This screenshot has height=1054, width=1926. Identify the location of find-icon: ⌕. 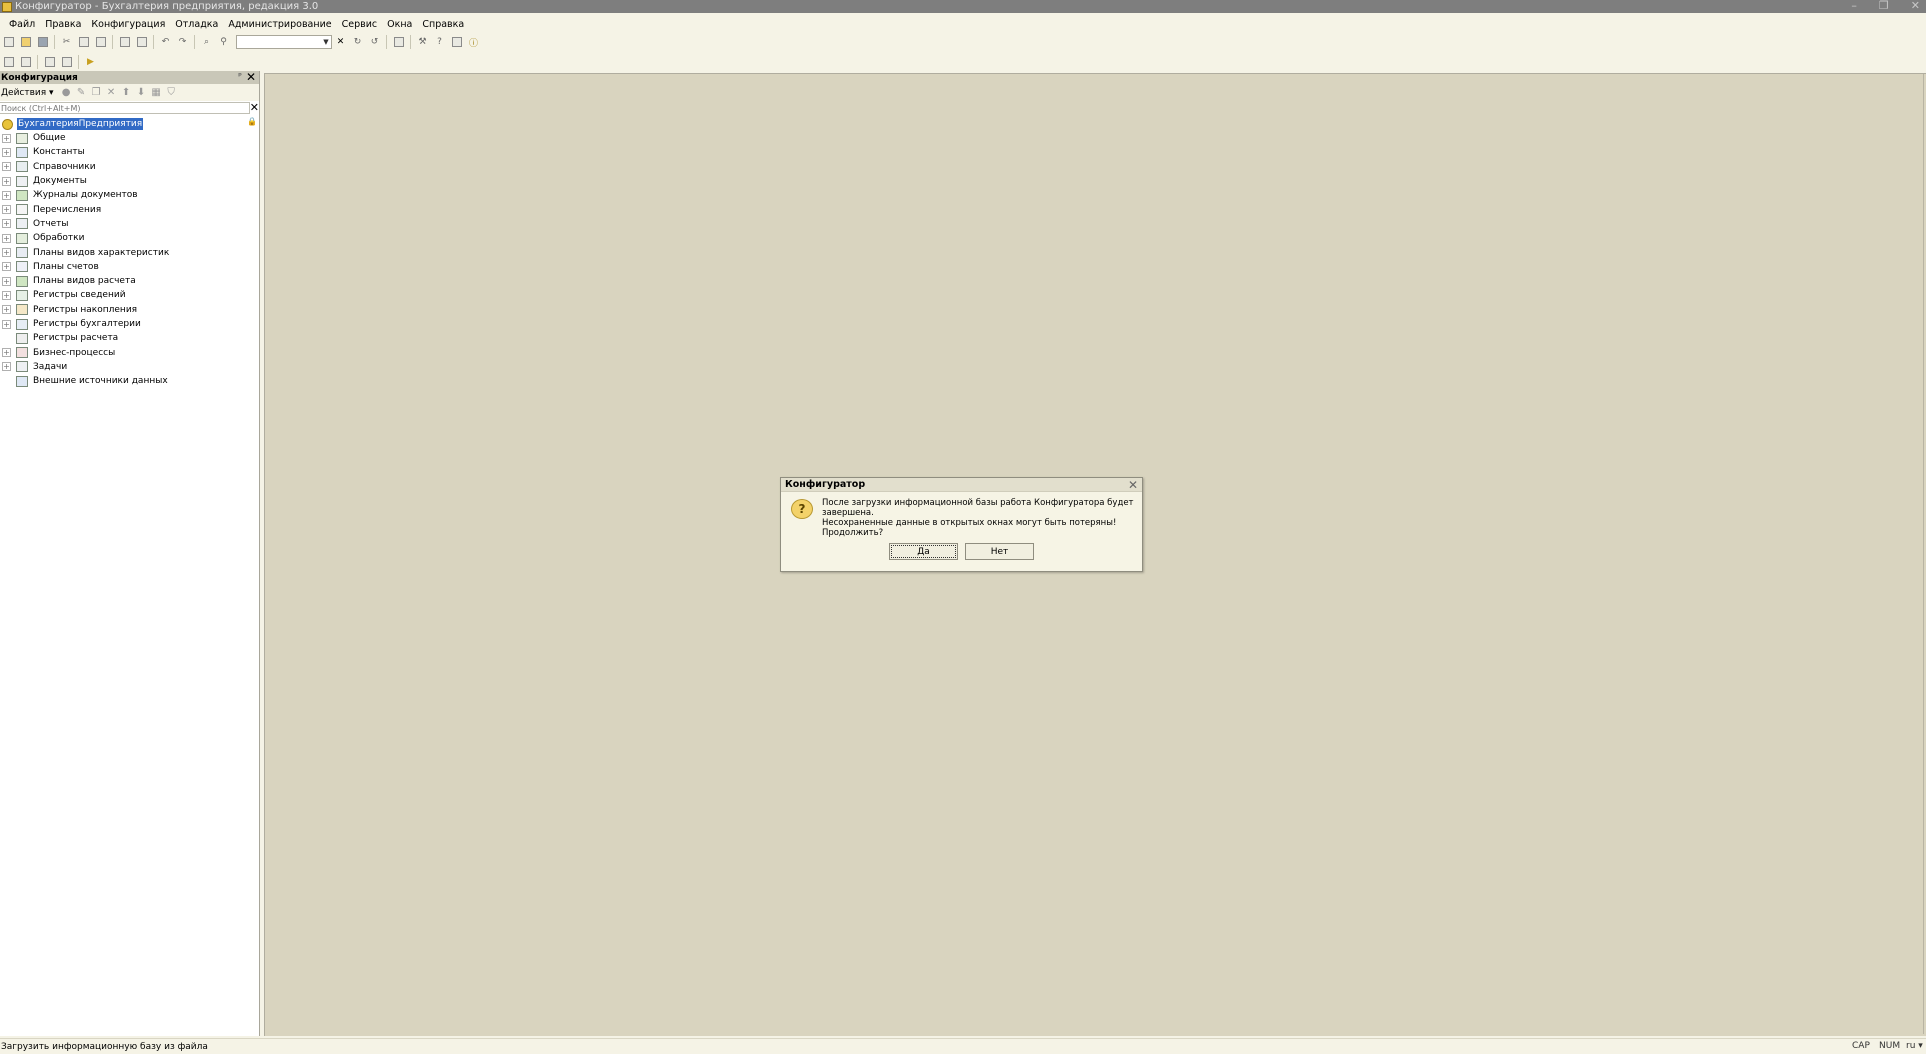
(207, 42).